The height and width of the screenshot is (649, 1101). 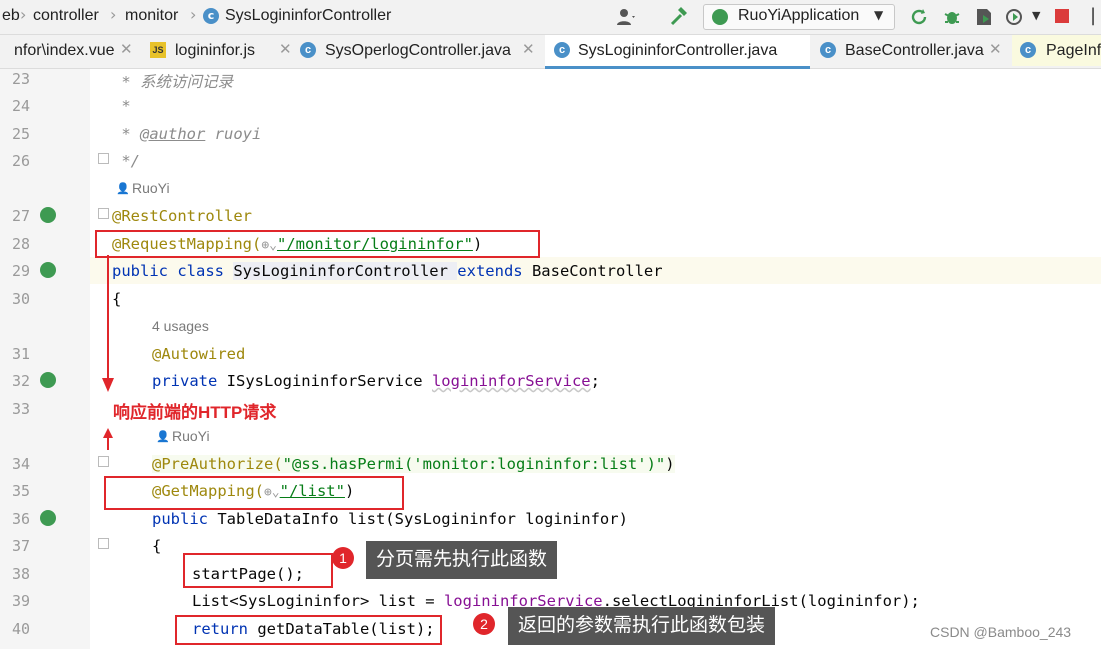 What do you see at coordinates (172, 82) in the screenshot?
I see `code-line: * 系统访问记录` at bounding box center [172, 82].